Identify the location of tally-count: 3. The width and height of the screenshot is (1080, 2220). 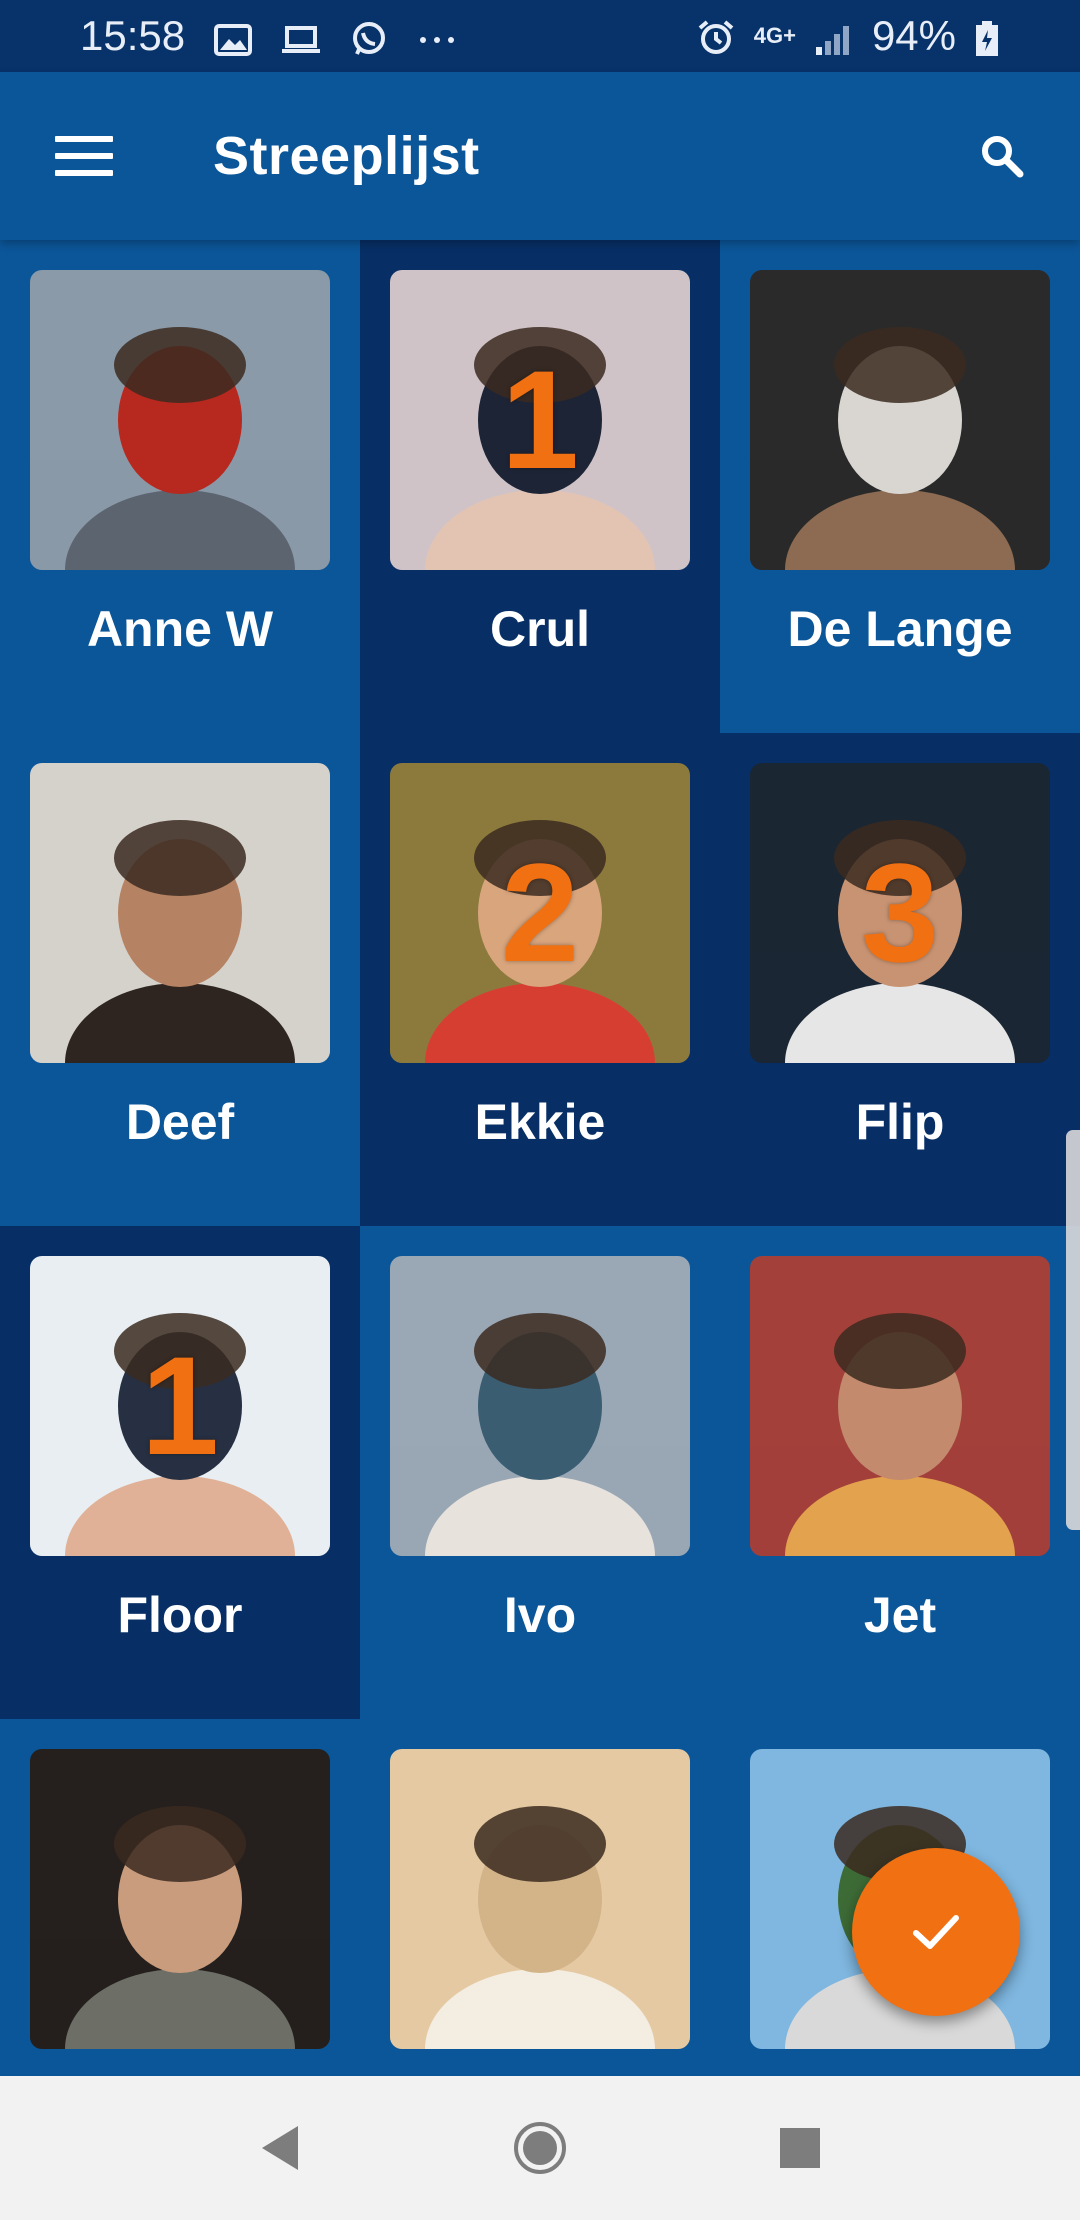
(900, 912).